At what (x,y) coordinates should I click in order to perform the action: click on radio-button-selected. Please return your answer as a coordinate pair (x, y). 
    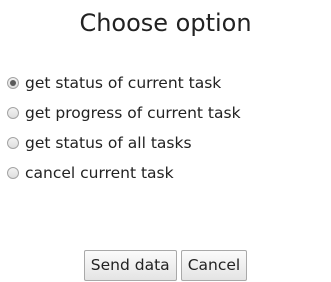
    Looking at the image, I should click on (13, 83).